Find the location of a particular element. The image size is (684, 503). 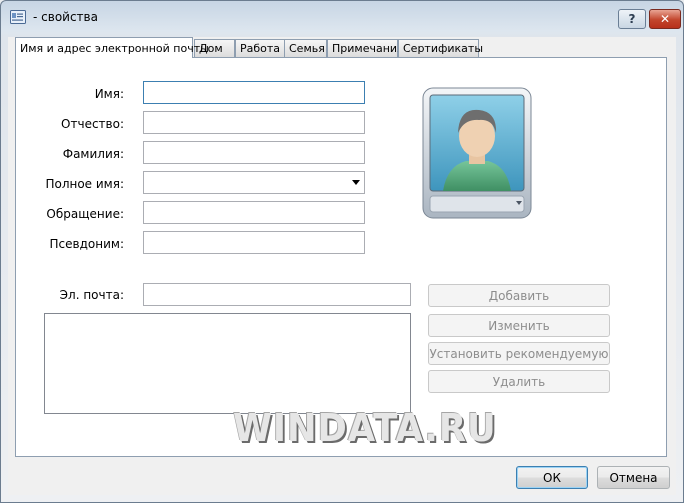

edit-email-button: Изменить is located at coordinates (519, 325).